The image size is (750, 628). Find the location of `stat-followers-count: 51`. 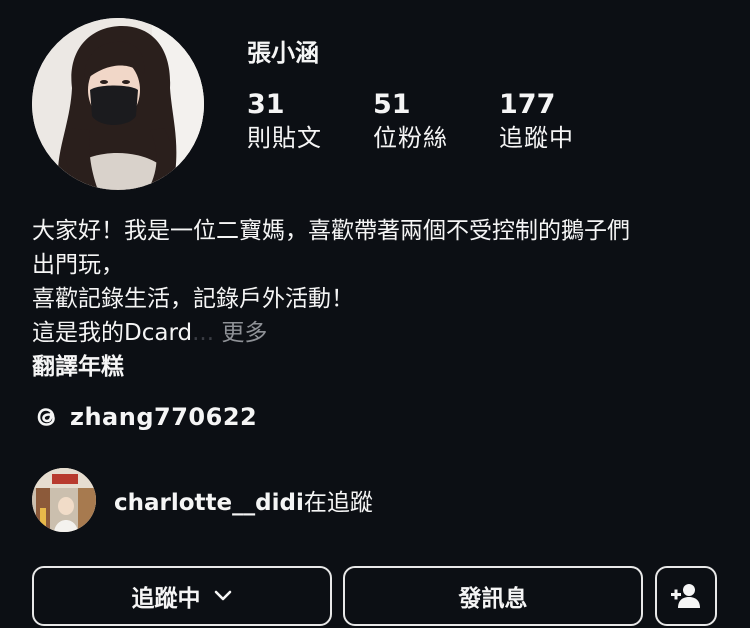

stat-followers-count: 51 is located at coordinates (392, 104).